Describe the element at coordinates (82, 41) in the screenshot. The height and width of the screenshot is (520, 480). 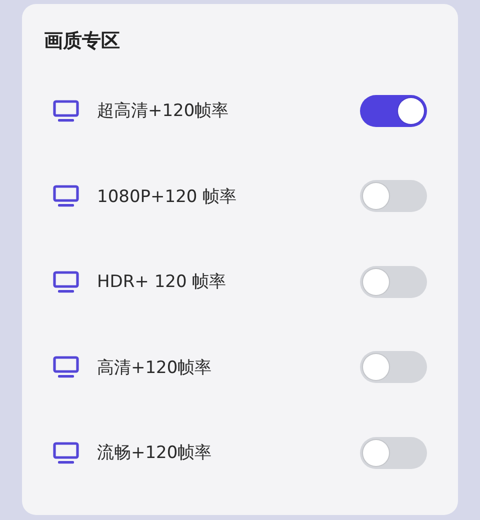
I see `section-title: 画质专区` at that location.